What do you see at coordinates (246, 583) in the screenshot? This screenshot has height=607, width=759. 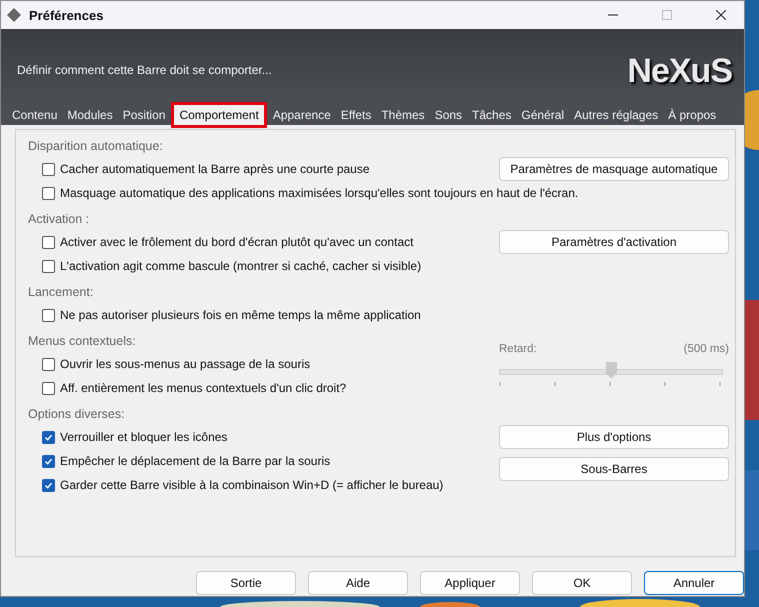 I see `dialog-button: Sortie` at bounding box center [246, 583].